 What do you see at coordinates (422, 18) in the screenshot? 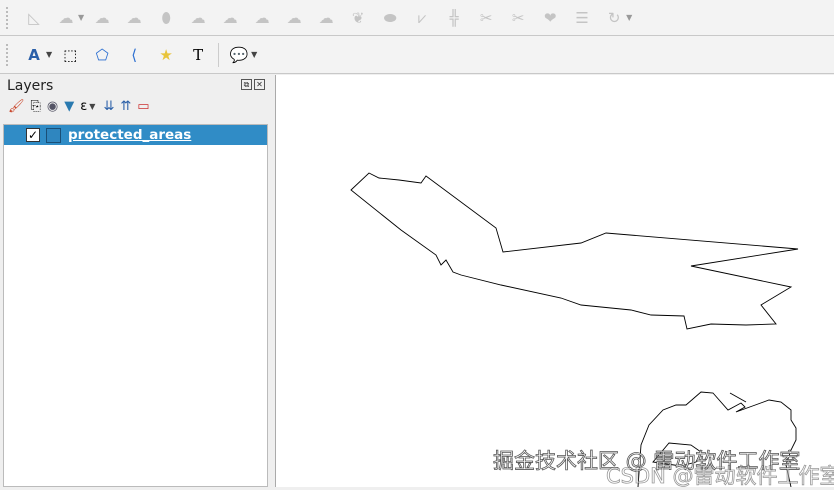
I see `merge-attributes-icon: ⩗` at bounding box center [422, 18].